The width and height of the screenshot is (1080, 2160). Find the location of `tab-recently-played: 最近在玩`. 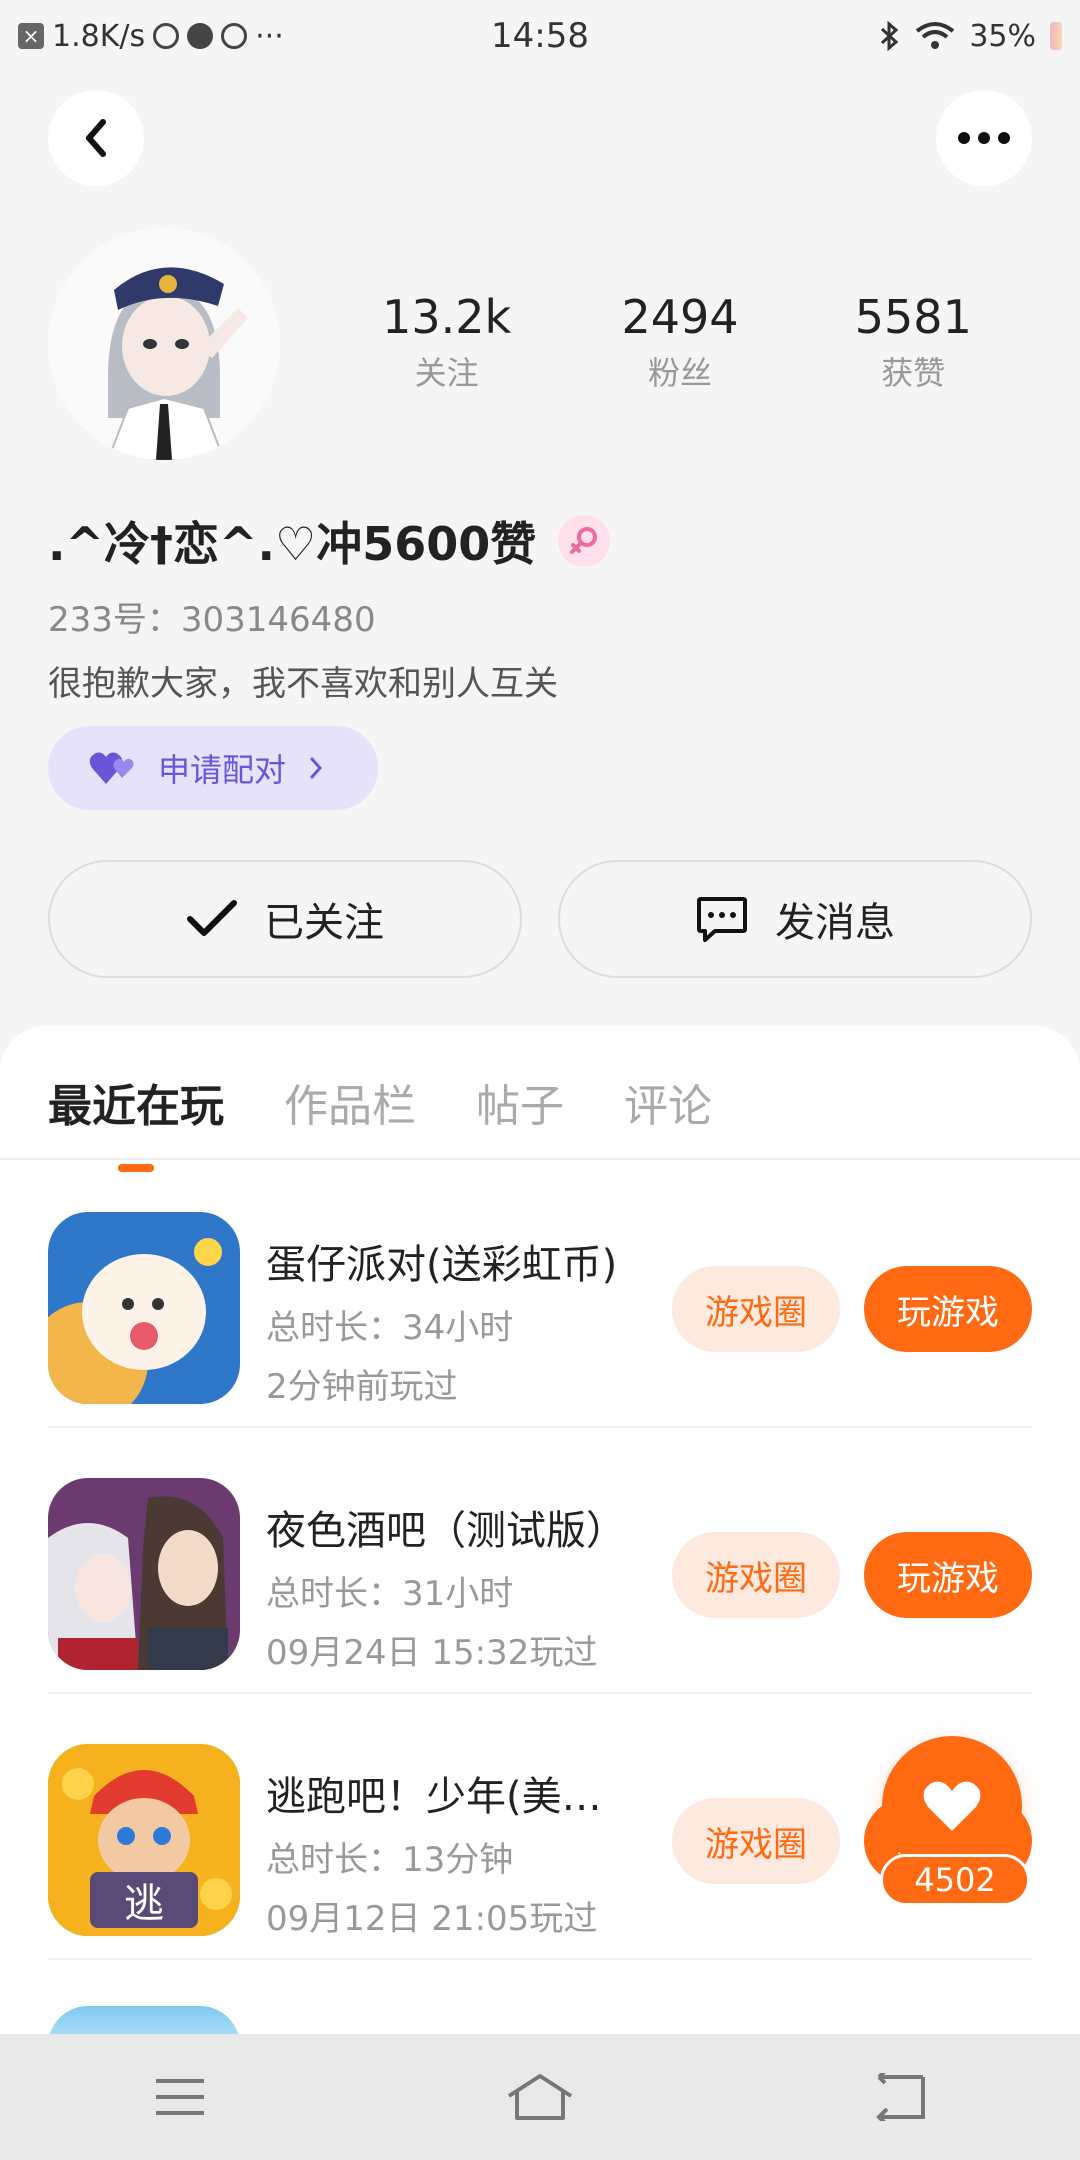

tab-recently-played: 最近在玩 is located at coordinates (136, 1121).